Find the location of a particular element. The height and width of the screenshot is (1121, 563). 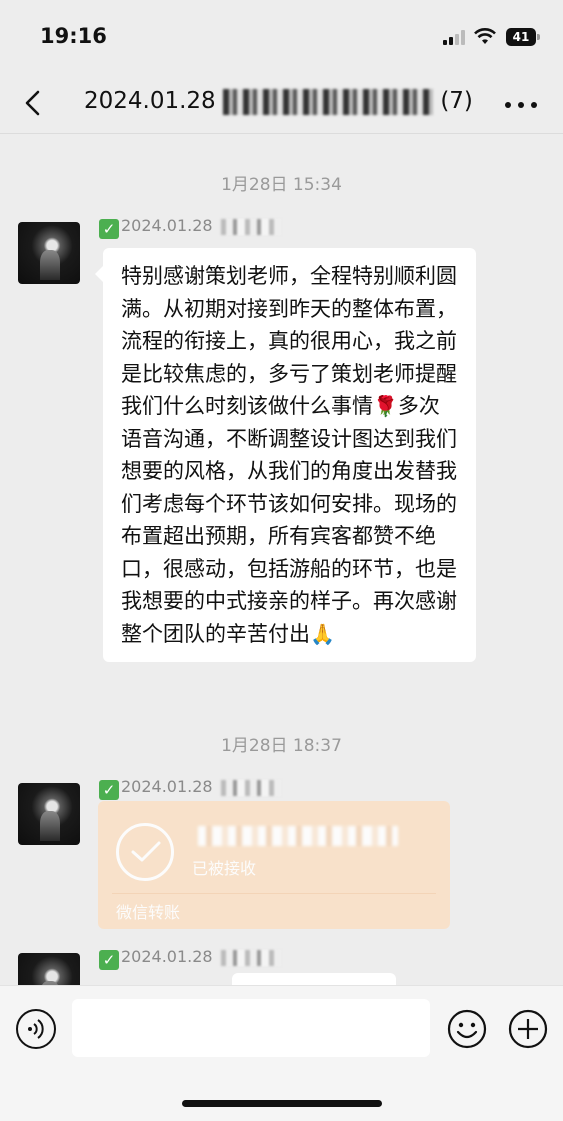

battery-icon: 41 is located at coordinates (523, 37).